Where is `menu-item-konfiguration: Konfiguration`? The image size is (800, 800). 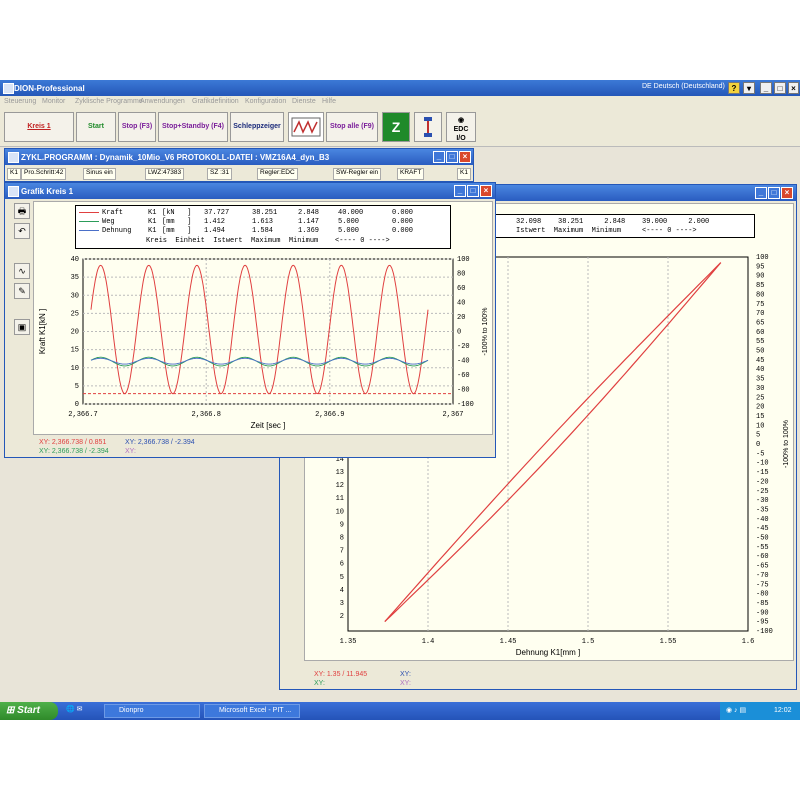 menu-item-konfiguration: Konfiguration is located at coordinates (265, 101).